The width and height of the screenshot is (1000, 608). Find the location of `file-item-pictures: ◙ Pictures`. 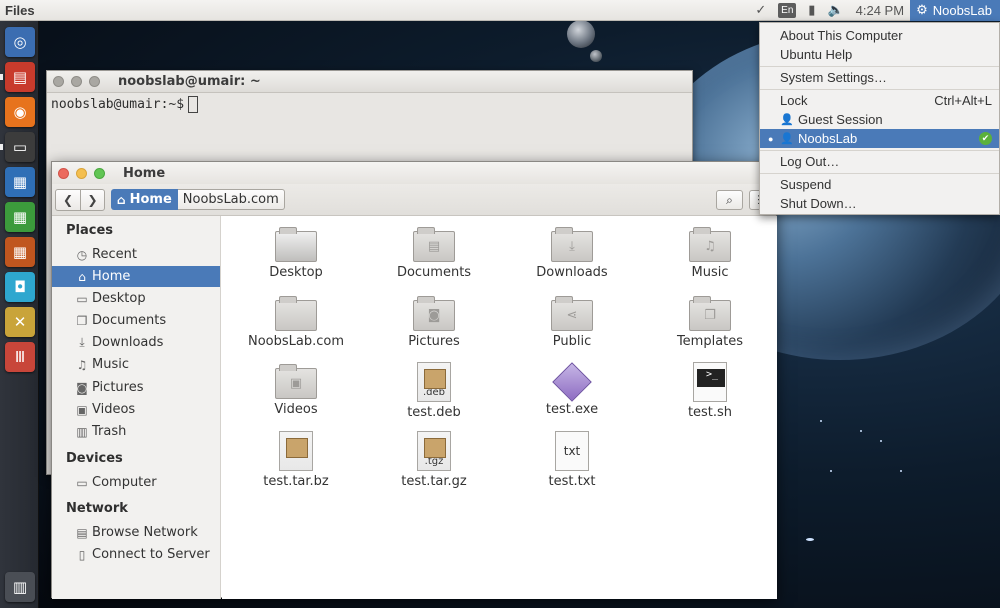

file-item-pictures: ◙ Pictures is located at coordinates (434, 322).